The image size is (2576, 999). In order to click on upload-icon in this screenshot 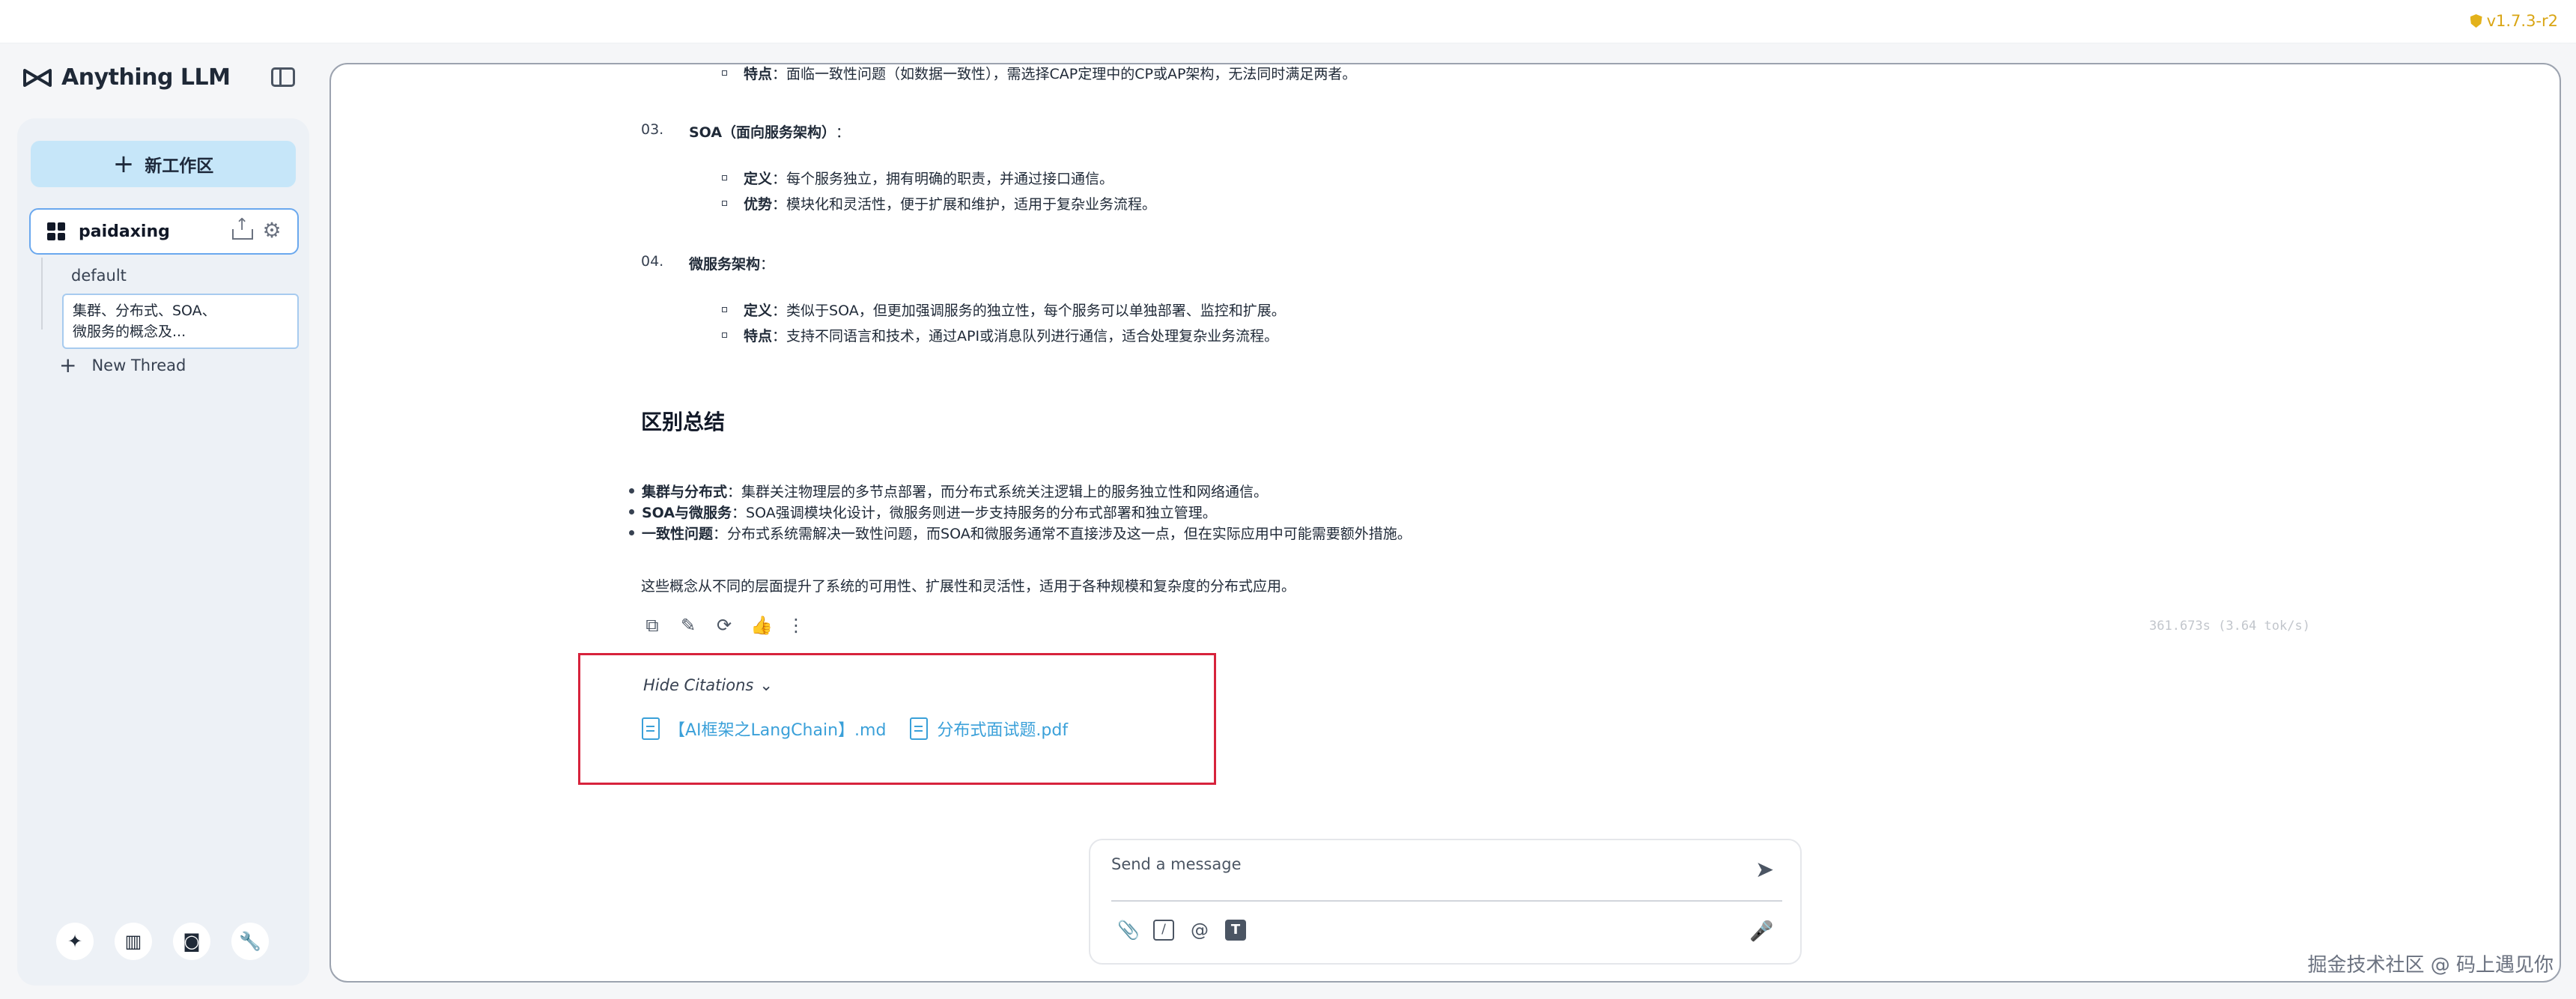, I will do `click(242, 228)`.